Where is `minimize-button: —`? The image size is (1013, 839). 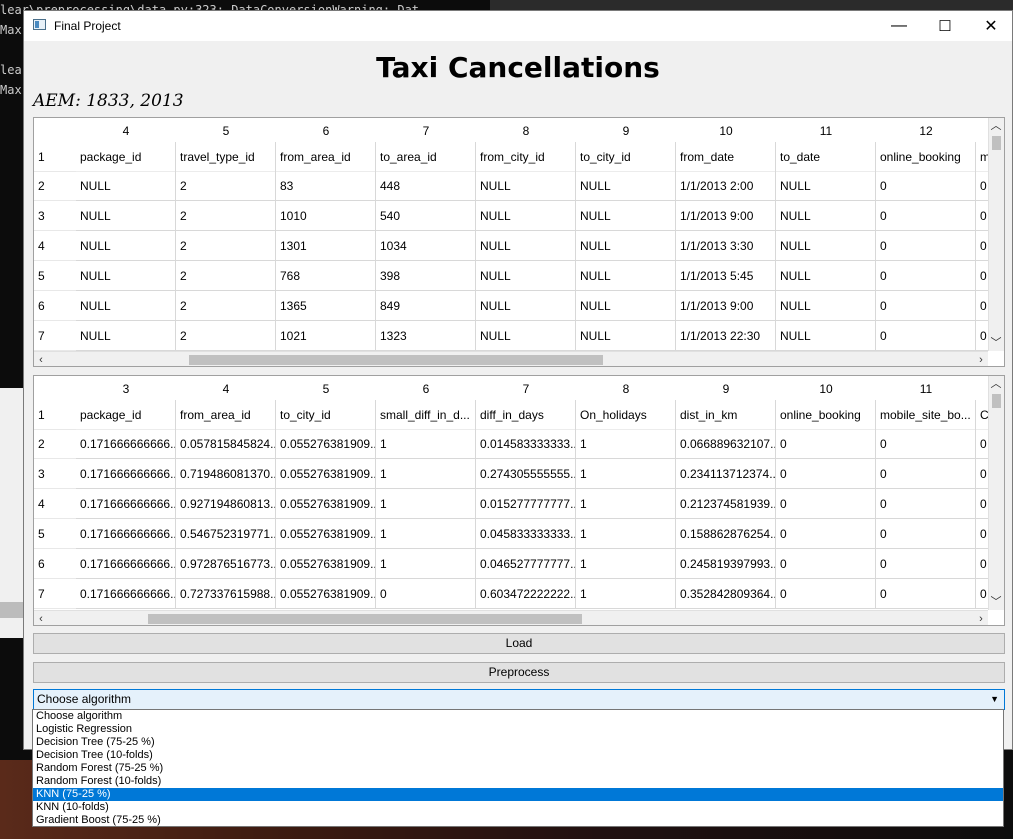 minimize-button: — is located at coordinates (899, 26).